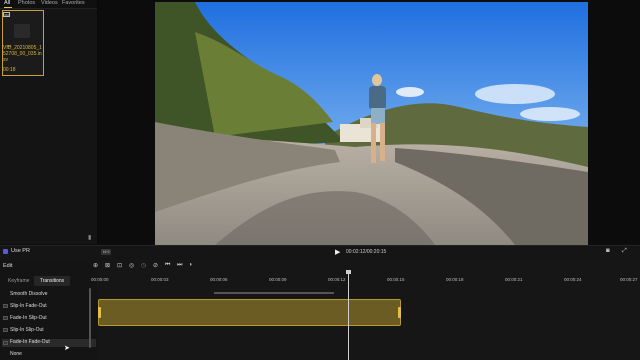 Image resolution: width=640 pixels, height=360 pixels. What do you see at coordinates (573, 279) in the screenshot?
I see `ruler-tick: 00:00:24` at bounding box center [573, 279].